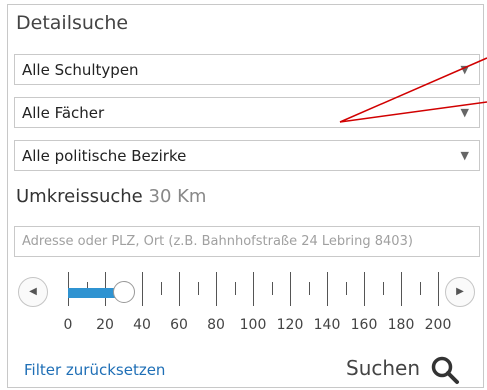 This screenshot has width=487, height=390. What do you see at coordinates (253, 325) in the screenshot?
I see `slider-tick-label: 100` at bounding box center [253, 325].